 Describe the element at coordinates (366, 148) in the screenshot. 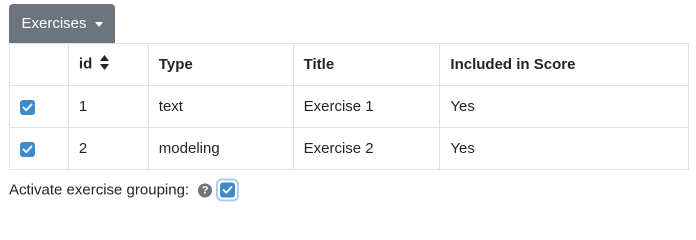

I see `cell-title: Exercise 2` at that location.